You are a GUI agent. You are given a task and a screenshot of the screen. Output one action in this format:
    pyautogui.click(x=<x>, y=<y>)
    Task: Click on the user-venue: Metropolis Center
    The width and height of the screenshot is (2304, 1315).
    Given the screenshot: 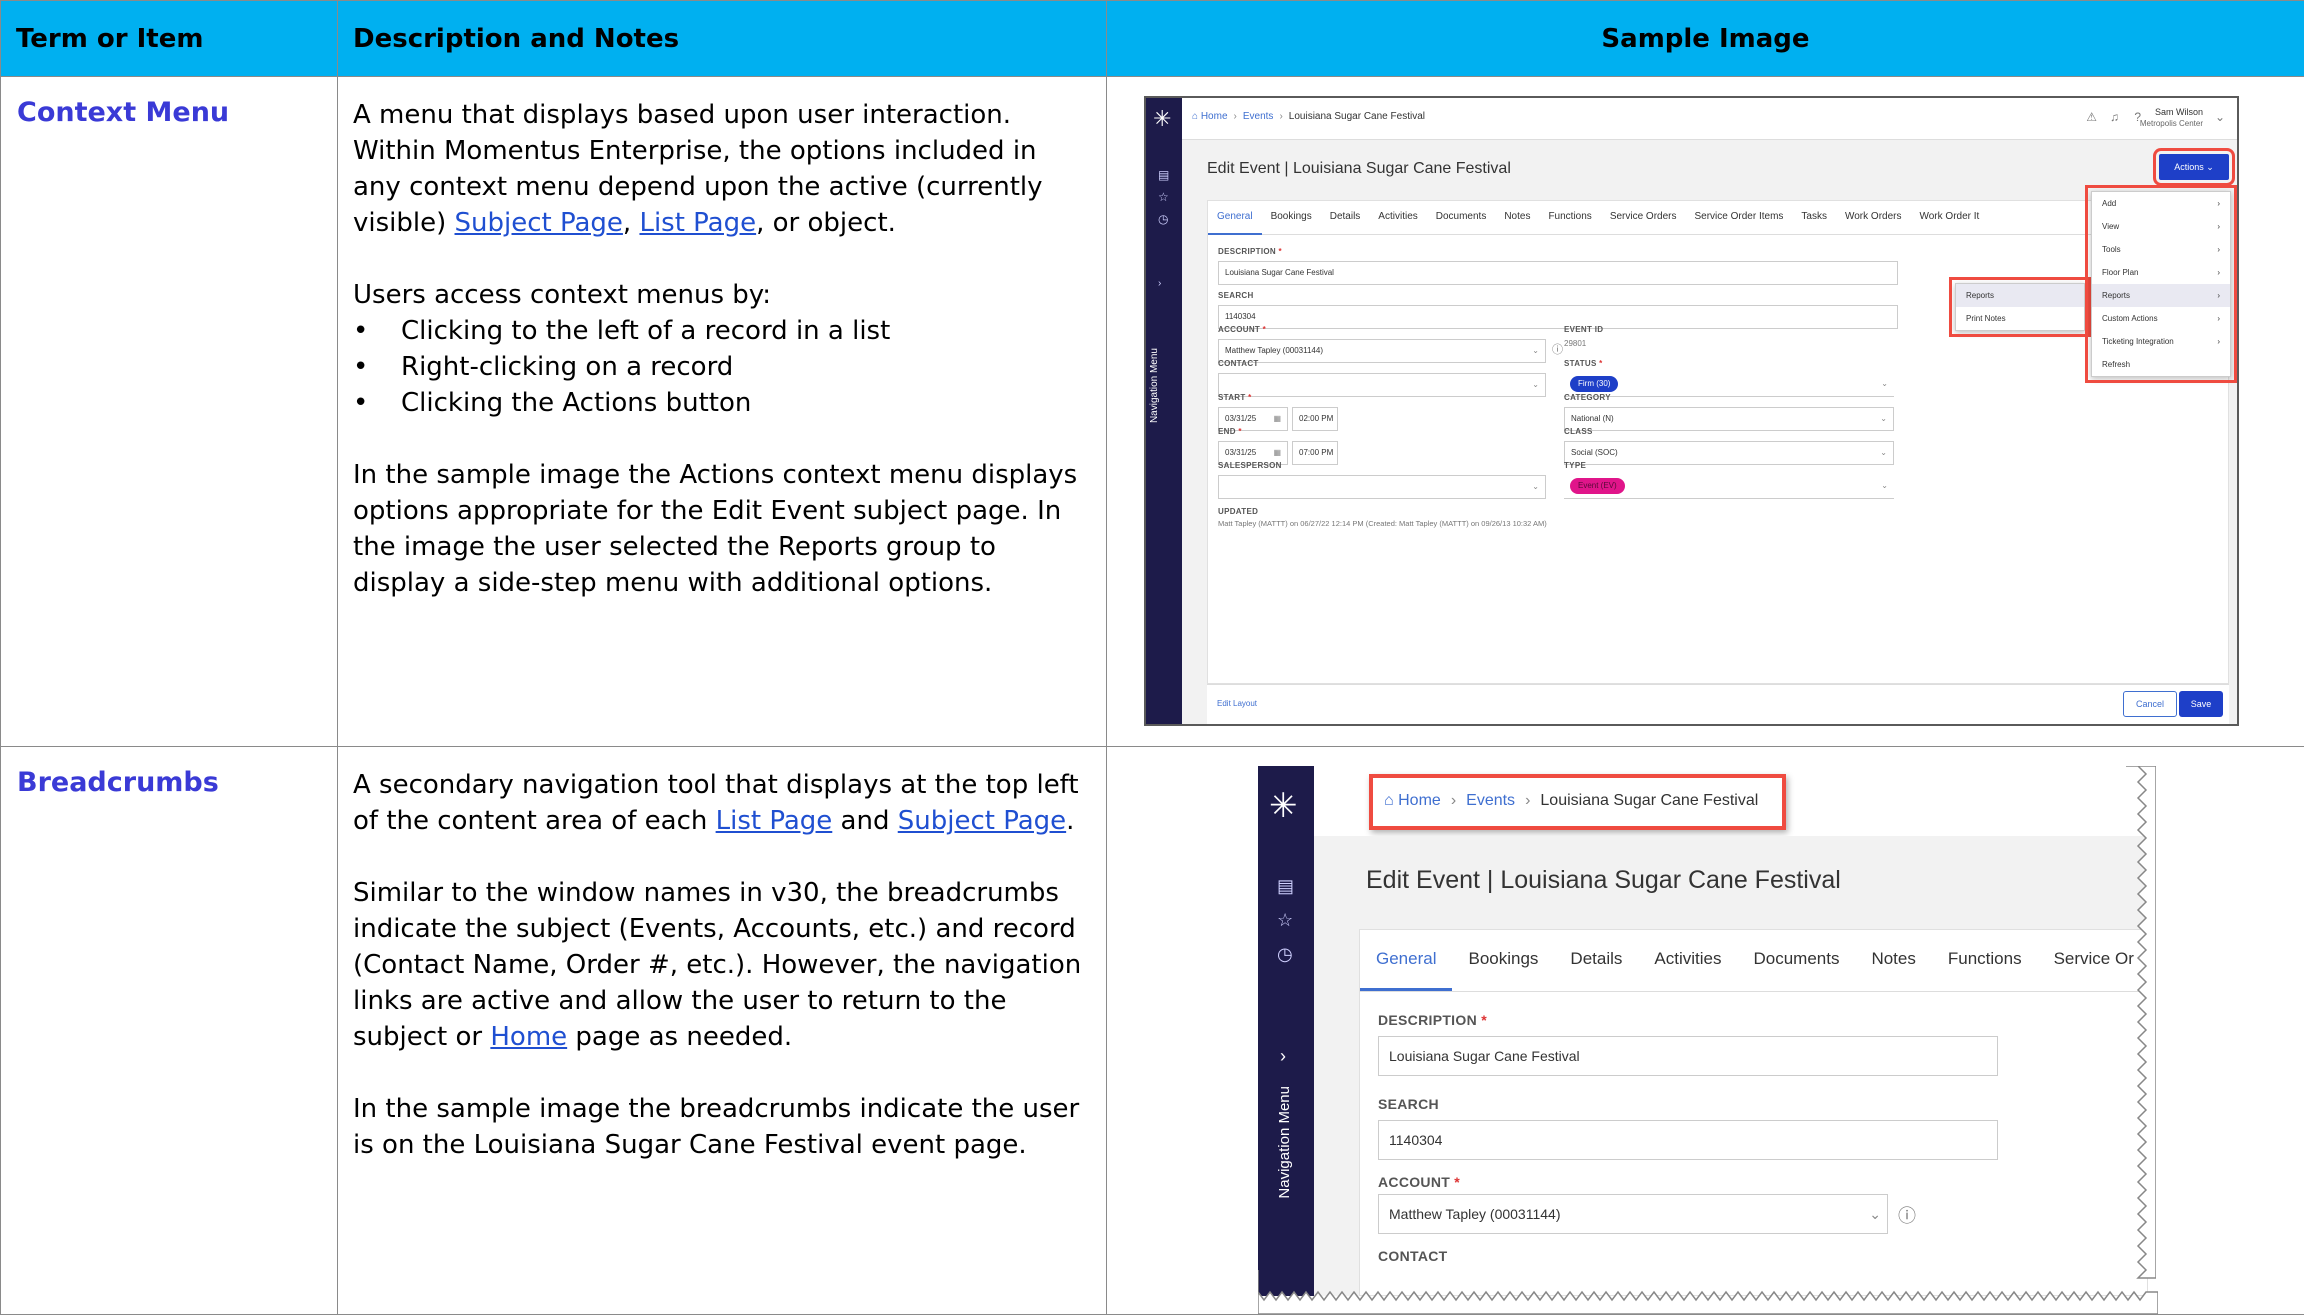 What is the action you would take?
    pyautogui.click(x=2171, y=124)
    